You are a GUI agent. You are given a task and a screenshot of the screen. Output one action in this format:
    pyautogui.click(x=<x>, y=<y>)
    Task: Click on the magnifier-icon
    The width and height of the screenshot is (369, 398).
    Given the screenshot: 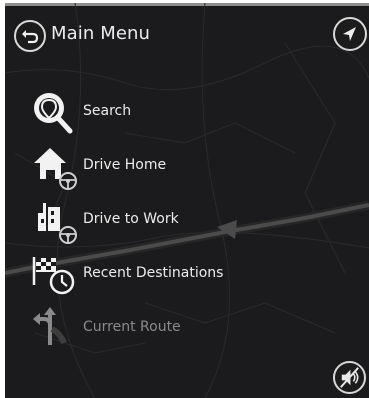 What is the action you would take?
    pyautogui.click(x=53, y=113)
    